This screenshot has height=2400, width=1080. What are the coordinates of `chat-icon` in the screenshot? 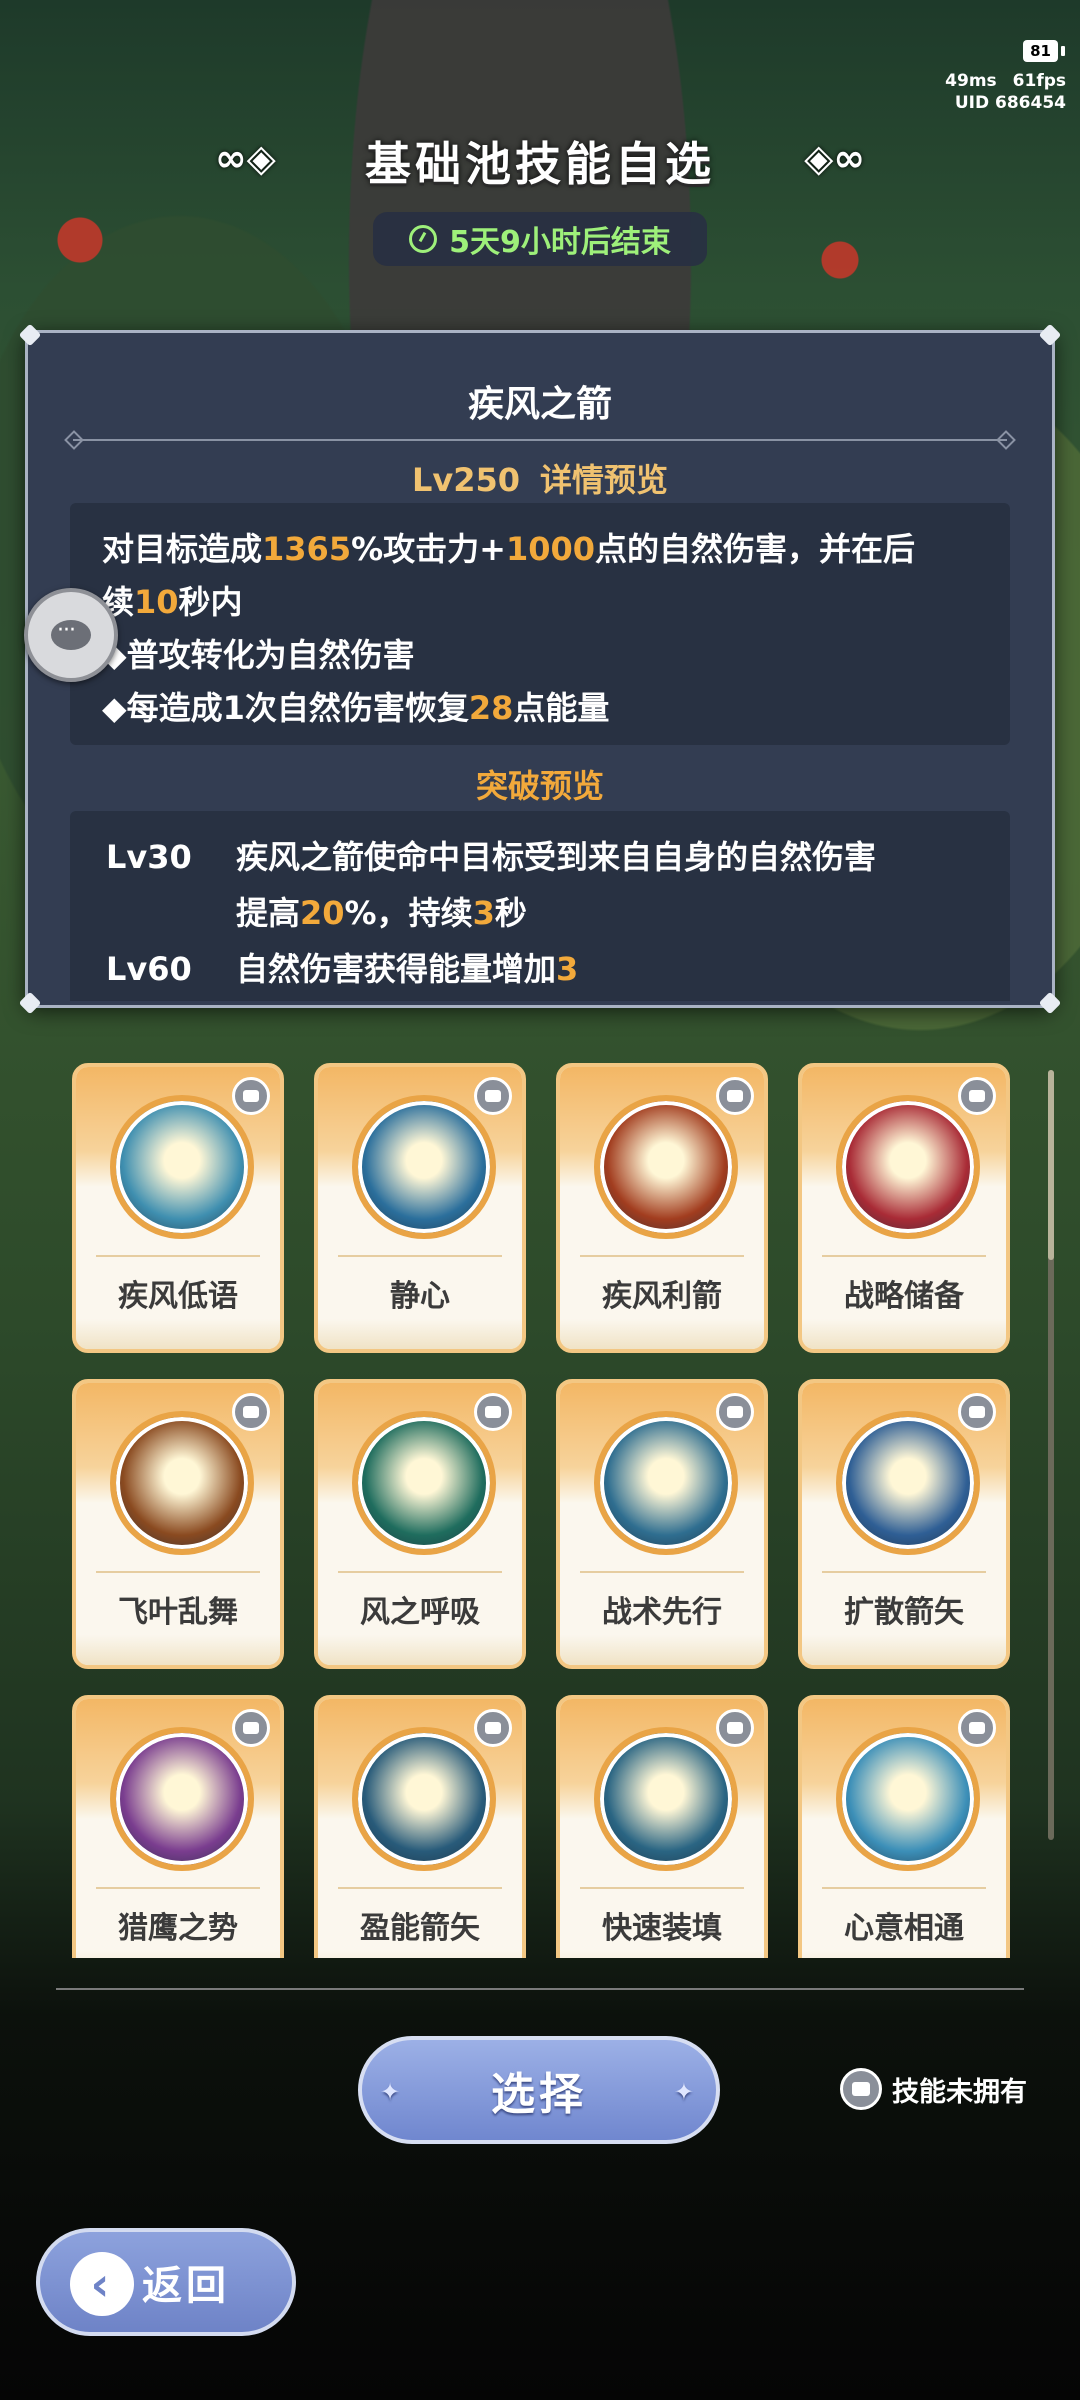 It's located at (71, 634).